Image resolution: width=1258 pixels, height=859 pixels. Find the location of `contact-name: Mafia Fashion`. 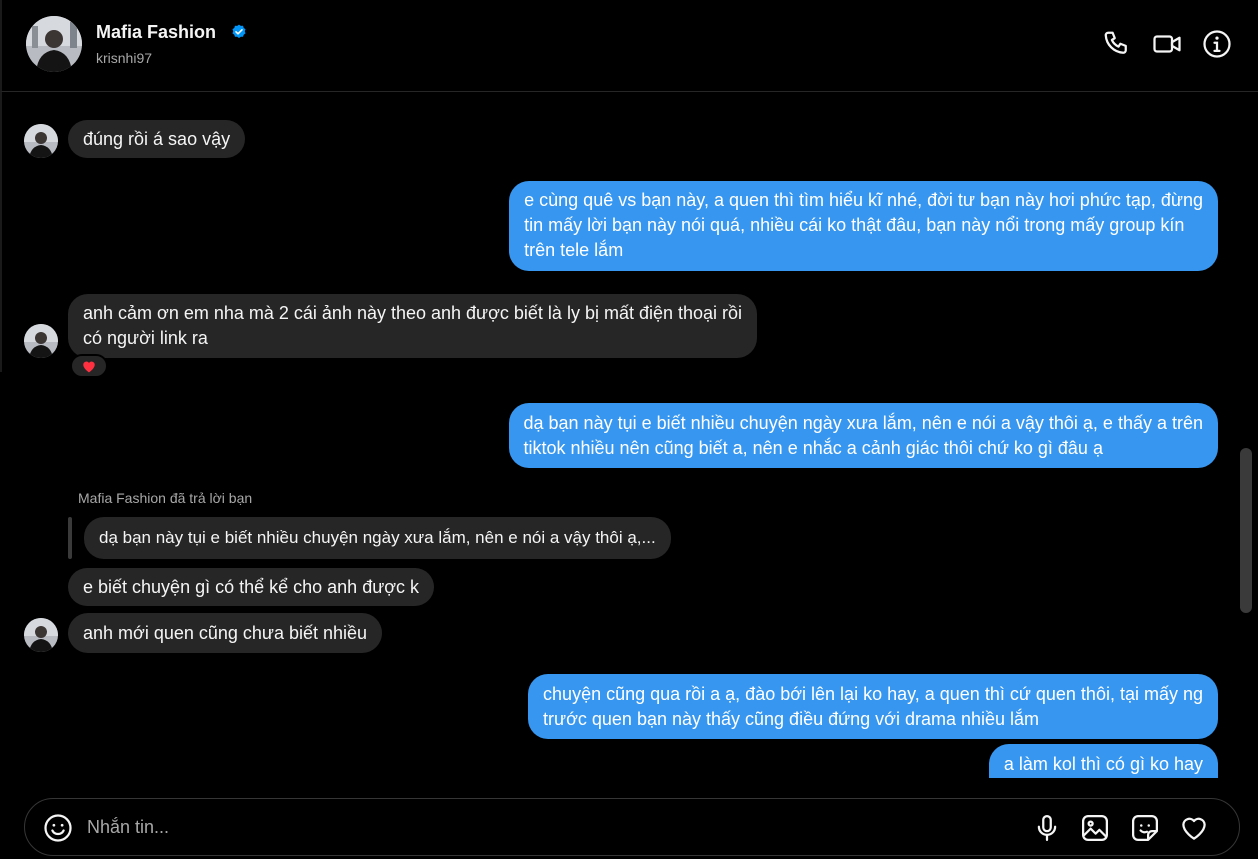

contact-name: Mafia Fashion is located at coordinates (156, 32).